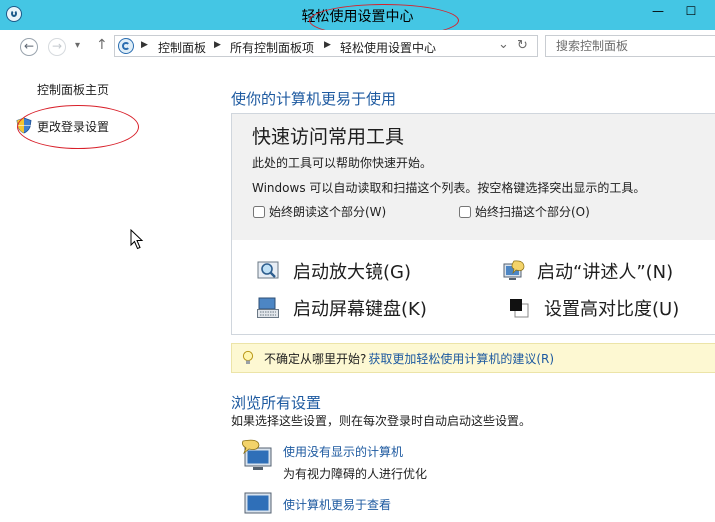  What do you see at coordinates (514, 270) in the screenshot?
I see `narrator-icon` at bounding box center [514, 270].